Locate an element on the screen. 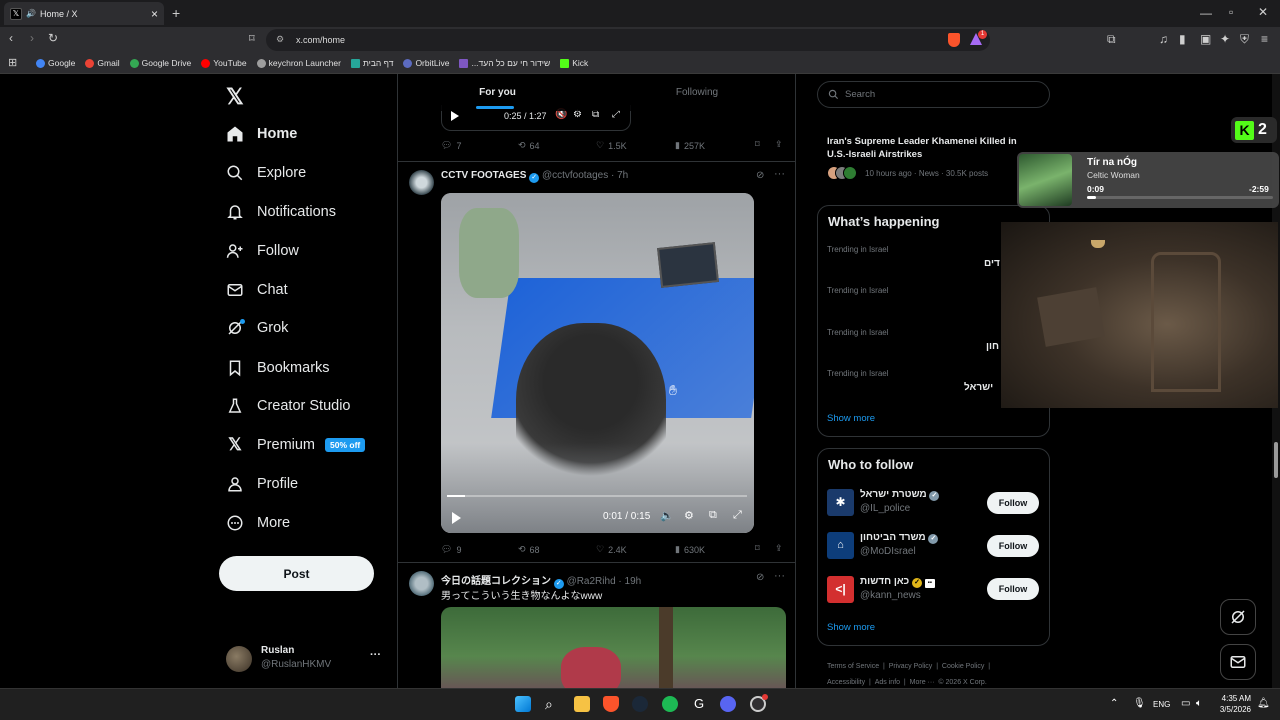  bookmark-kick: Kick is located at coordinates (574, 63).